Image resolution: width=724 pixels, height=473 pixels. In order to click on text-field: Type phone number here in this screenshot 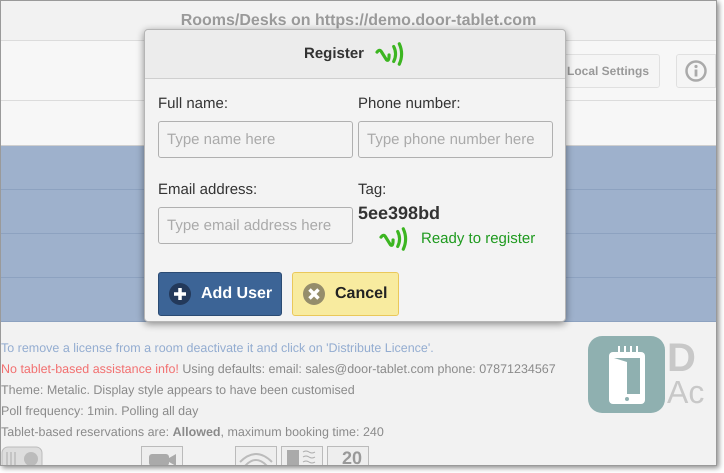, I will do `click(455, 139)`.